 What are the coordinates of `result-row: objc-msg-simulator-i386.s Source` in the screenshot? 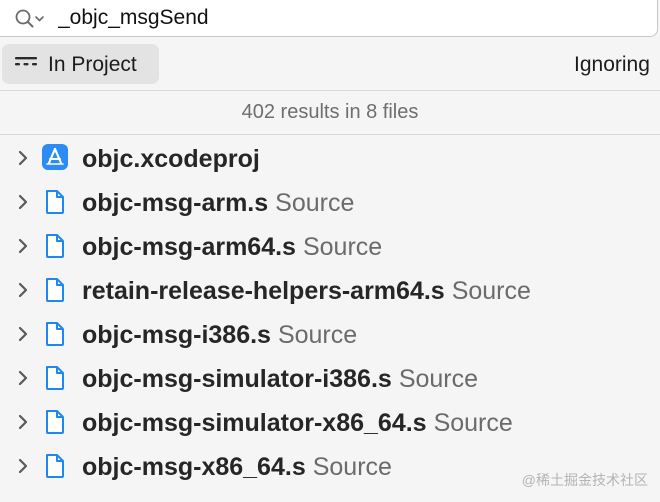 It's located at (330, 378).